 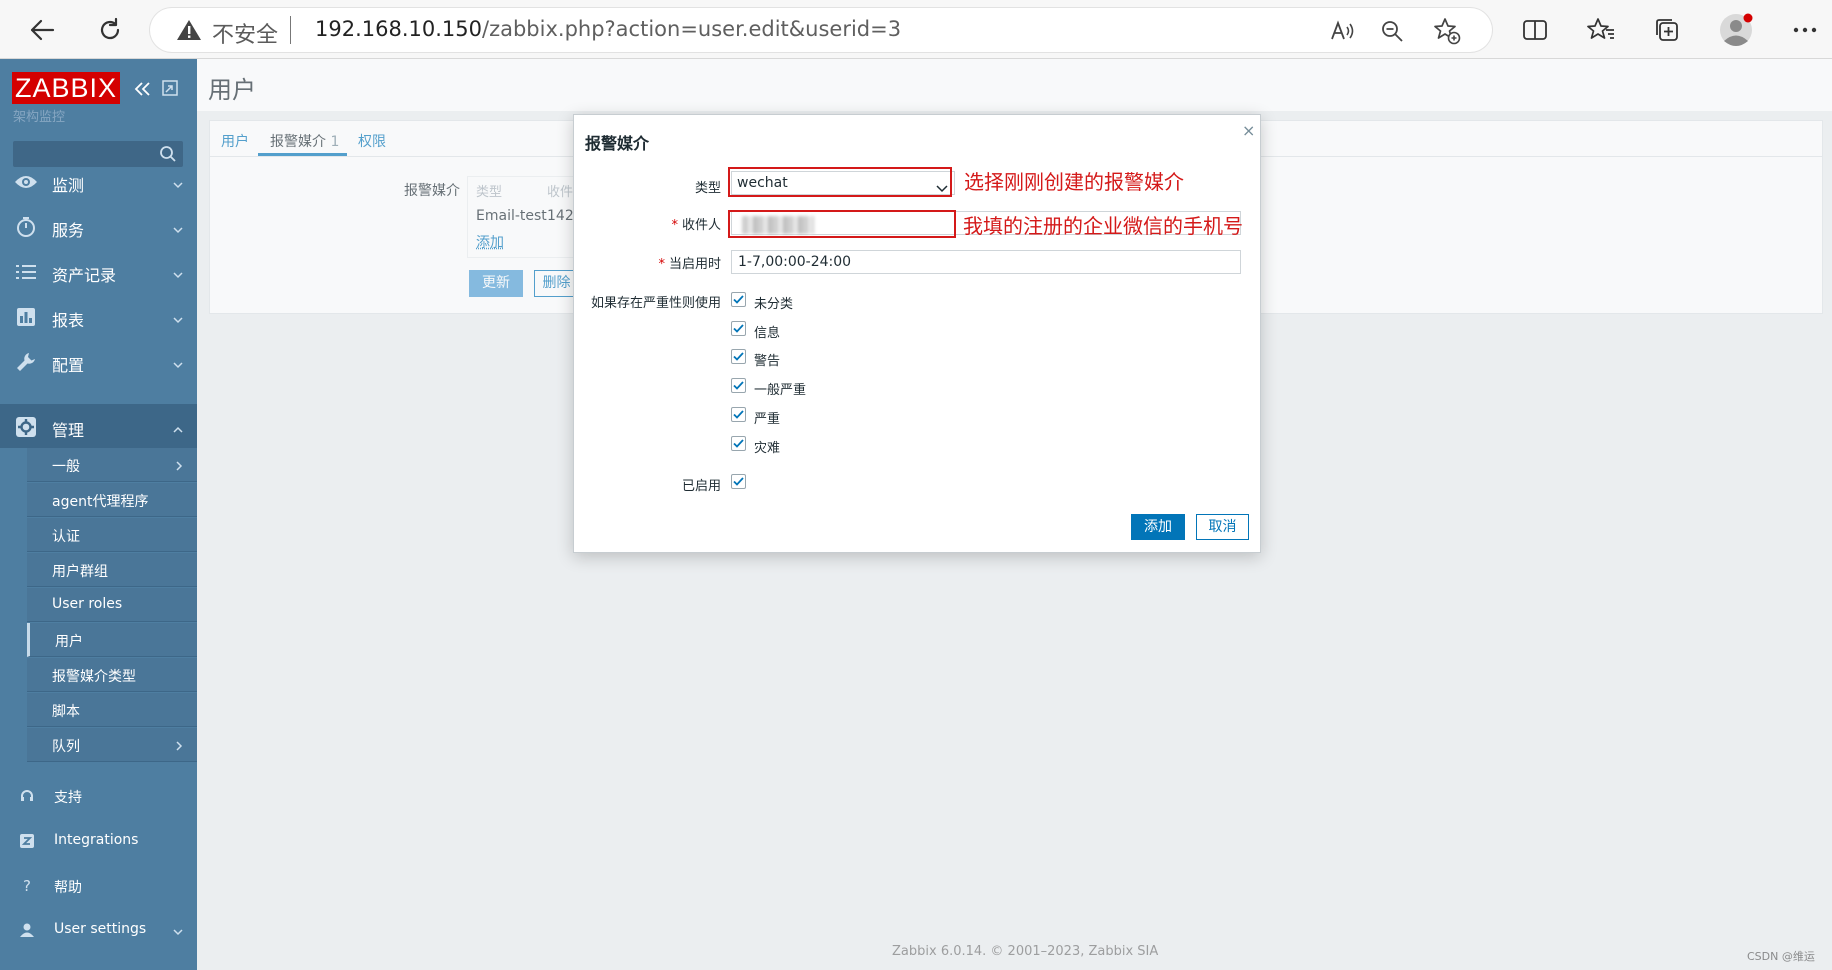 I want to click on submenu-label: User roles, so click(x=87, y=604).